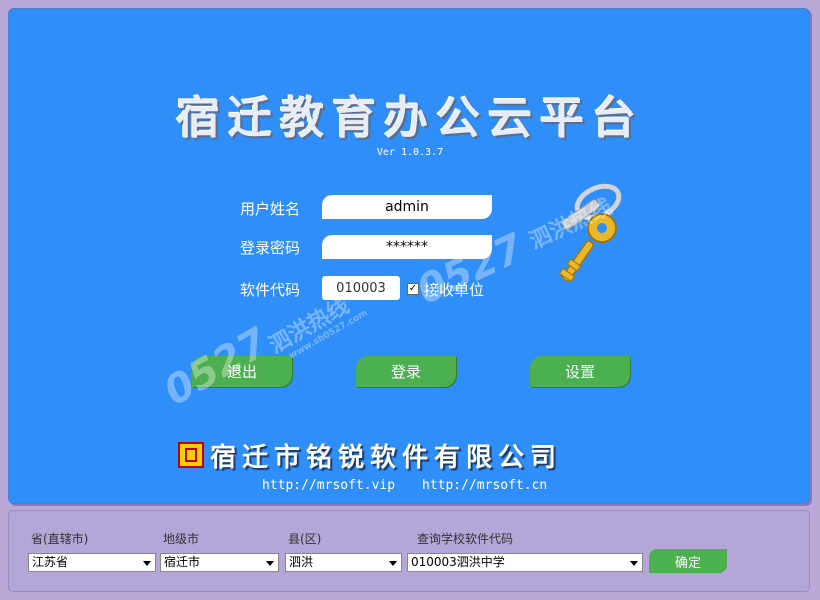  Describe the element at coordinates (580, 371) in the screenshot. I see `settings-button: 设置` at that location.